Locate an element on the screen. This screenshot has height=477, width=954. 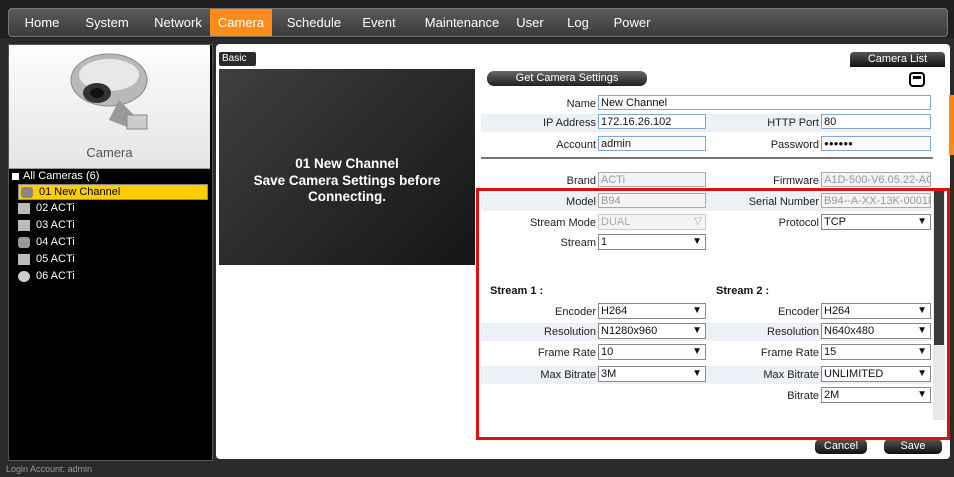
nav-log: Log is located at coordinates (578, 22).